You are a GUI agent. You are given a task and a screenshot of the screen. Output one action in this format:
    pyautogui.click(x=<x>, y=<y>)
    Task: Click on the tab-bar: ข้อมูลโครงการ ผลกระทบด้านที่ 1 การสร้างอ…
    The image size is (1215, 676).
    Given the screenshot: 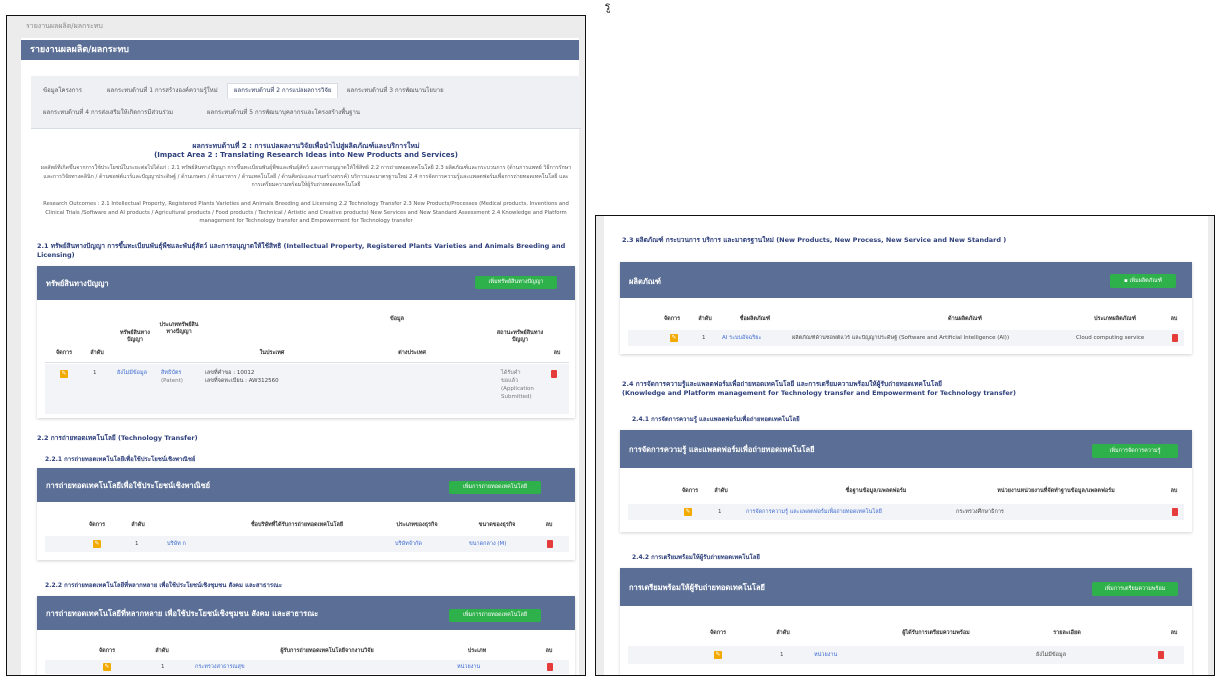 What is the action you would take?
    pyautogui.click(x=306, y=102)
    